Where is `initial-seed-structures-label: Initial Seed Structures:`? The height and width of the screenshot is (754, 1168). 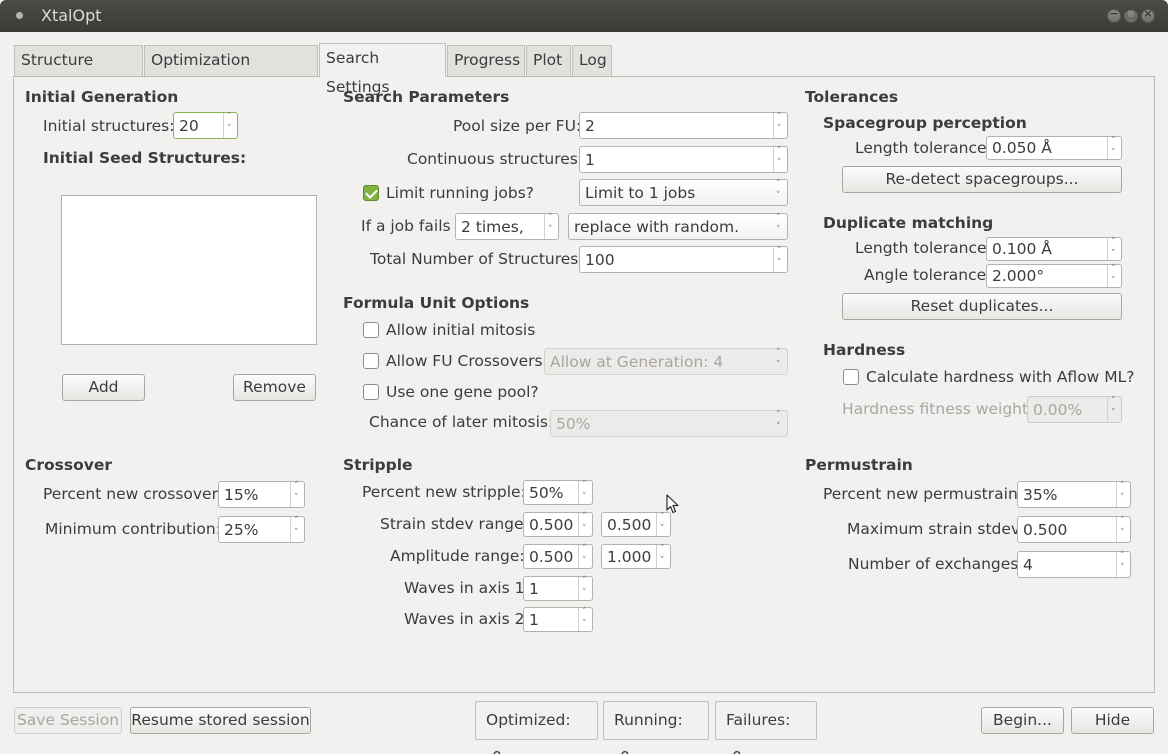 initial-seed-structures-label: Initial Seed Structures: is located at coordinates (145, 158).